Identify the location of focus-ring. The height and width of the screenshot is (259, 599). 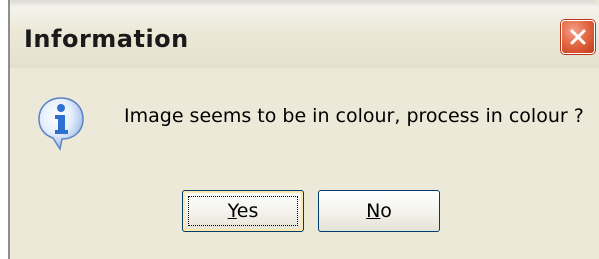
(243, 211).